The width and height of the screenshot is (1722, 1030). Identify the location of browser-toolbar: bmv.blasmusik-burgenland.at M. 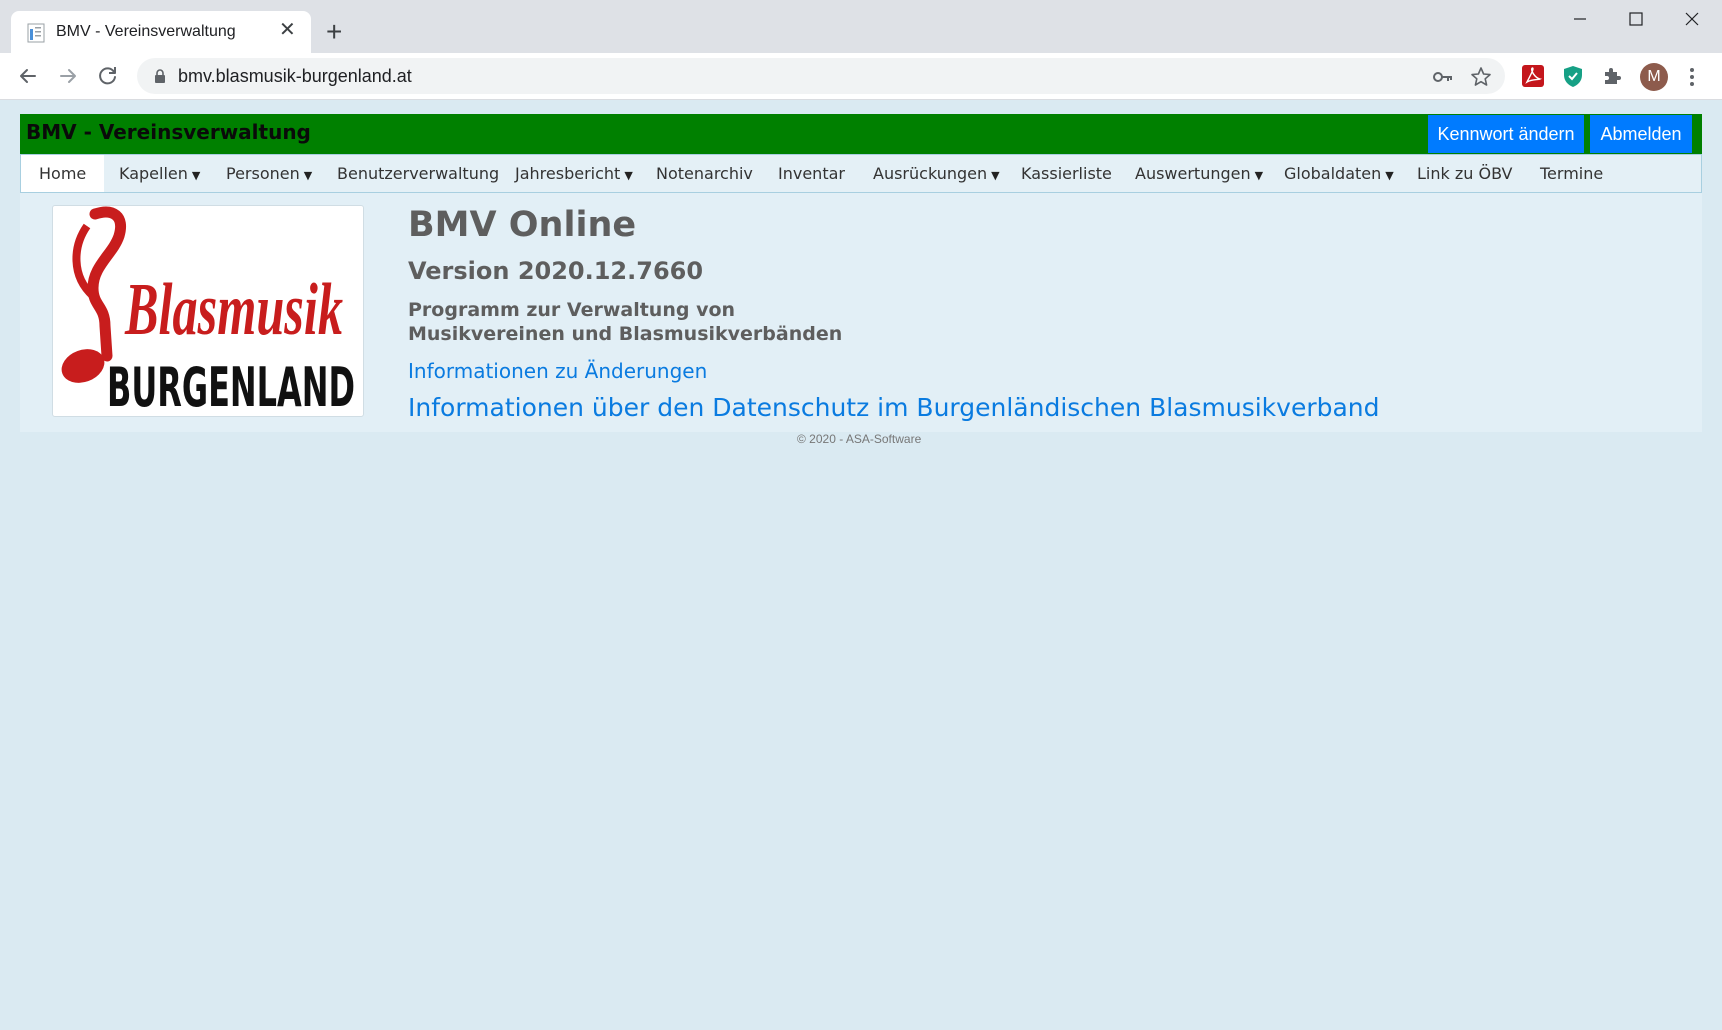
(861, 76).